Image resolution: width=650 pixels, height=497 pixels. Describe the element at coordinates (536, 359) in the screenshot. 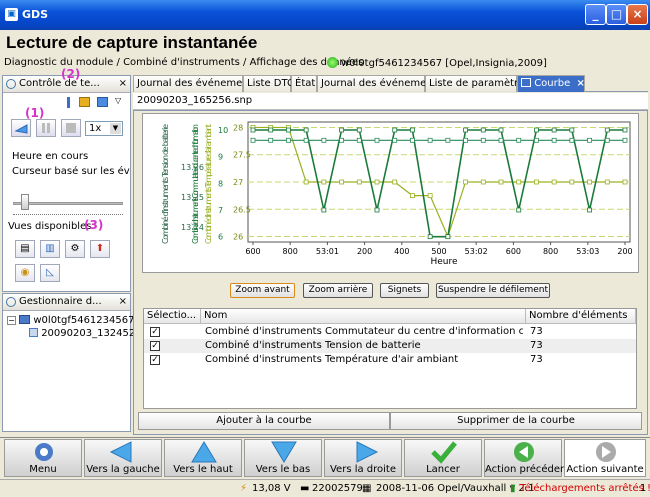

I see `row-count: 73` at that location.